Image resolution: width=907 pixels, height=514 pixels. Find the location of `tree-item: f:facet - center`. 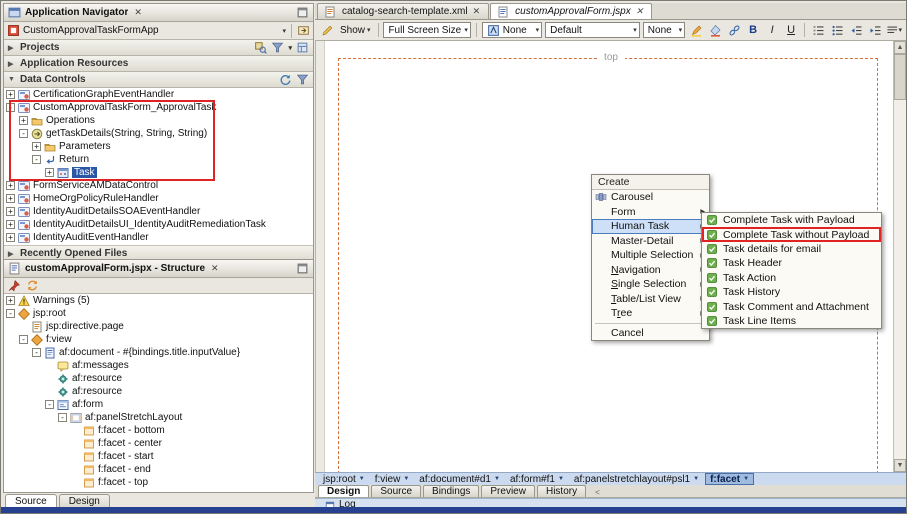

tree-item: f:facet - center is located at coordinates (158, 443).